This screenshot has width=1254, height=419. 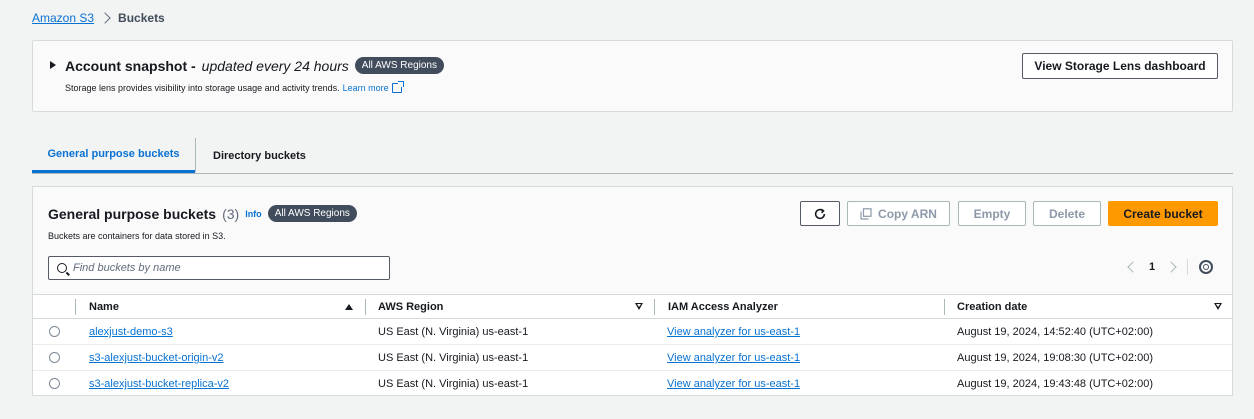 What do you see at coordinates (1163, 213) in the screenshot?
I see `create-bucket-button: Create bucket` at bounding box center [1163, 213].